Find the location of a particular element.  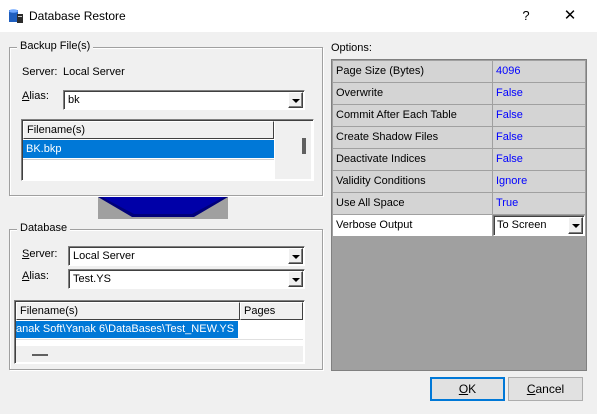

database-server-value: Local Server is located at coordinates (104, 256).